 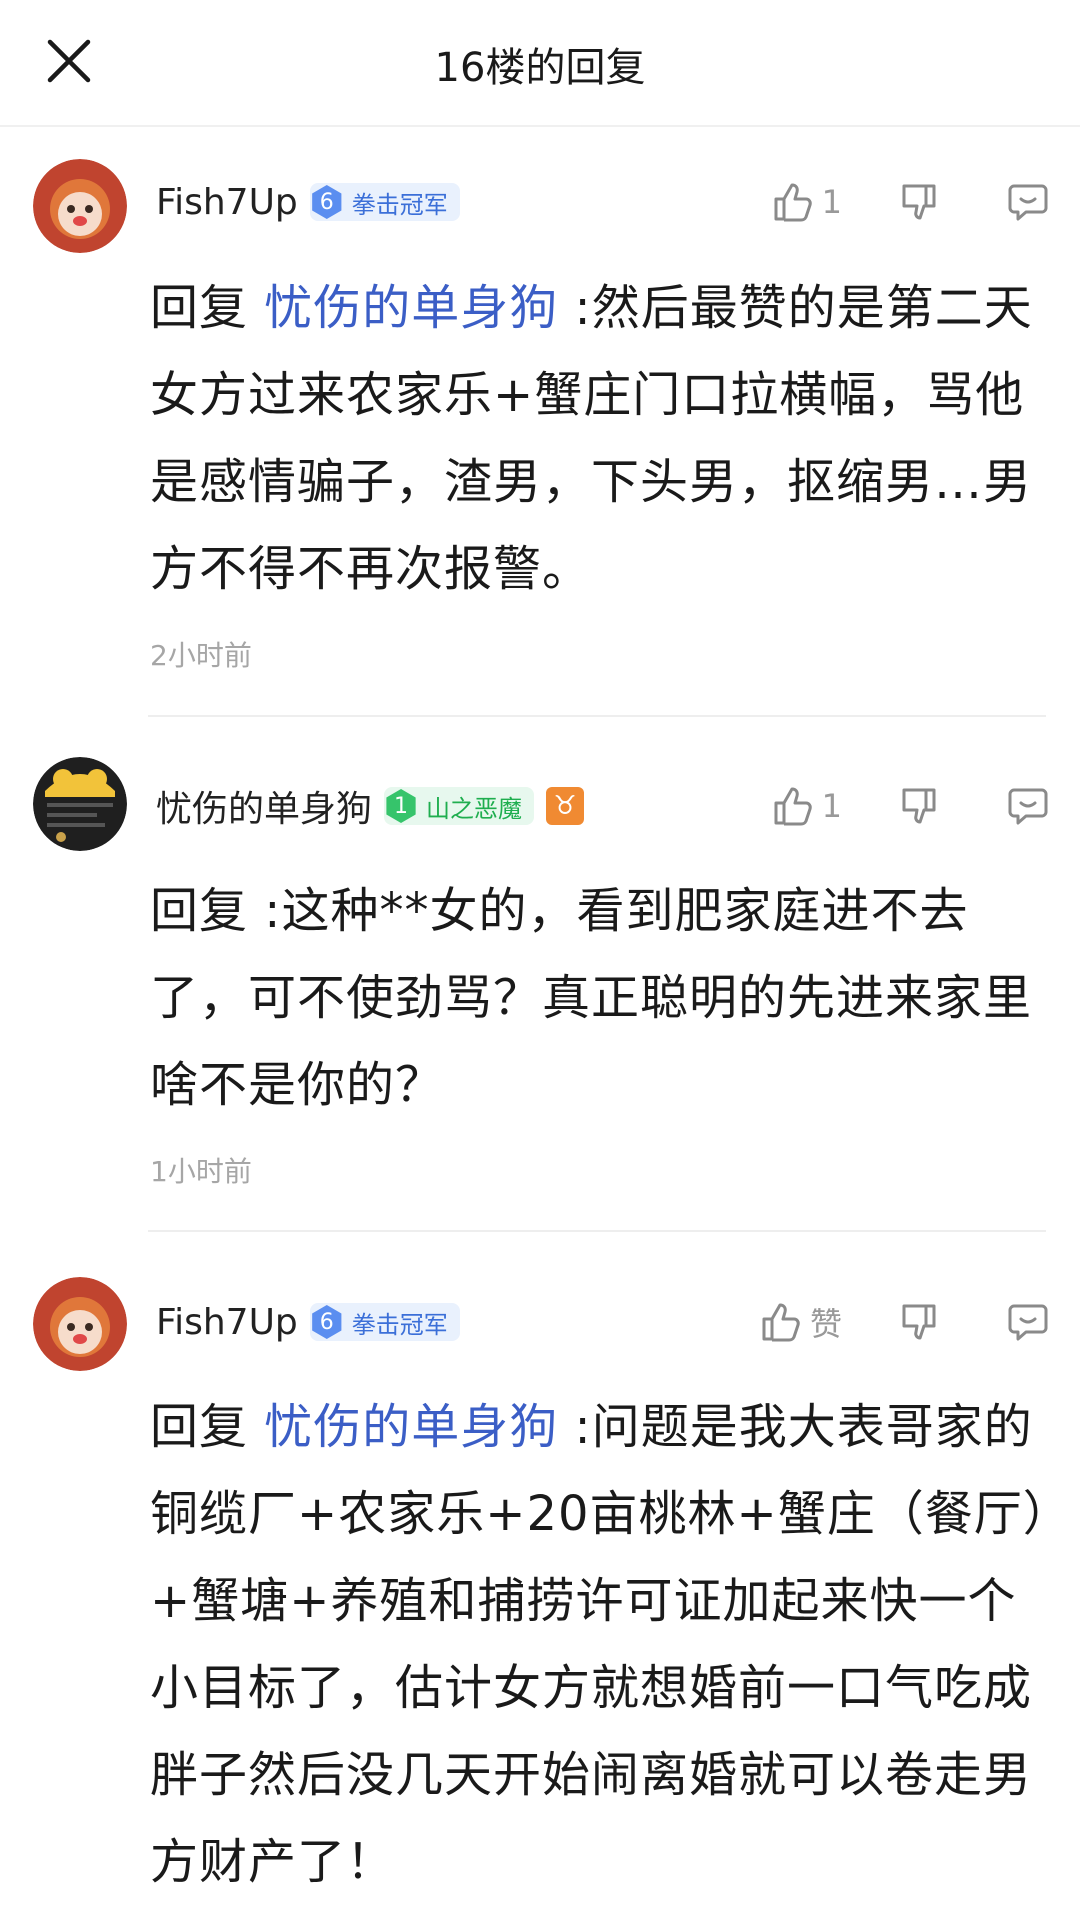 What do you see at coordinates (264, 806) in the screenshot?
I see `username: 忧伤的单身狗` at bounding box center [264, 806].